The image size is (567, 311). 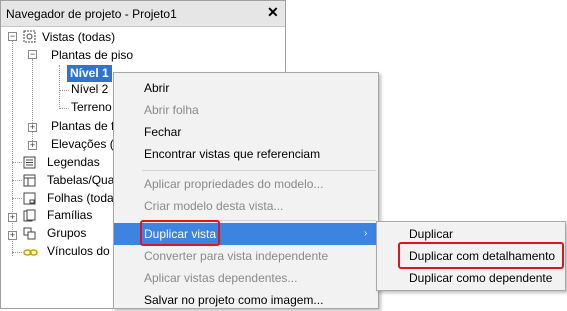 What do you see at coordinates (78, 251) in the screenshot?
I see `tree-item-links: Vínculos do` at bounding box center [78, 251].